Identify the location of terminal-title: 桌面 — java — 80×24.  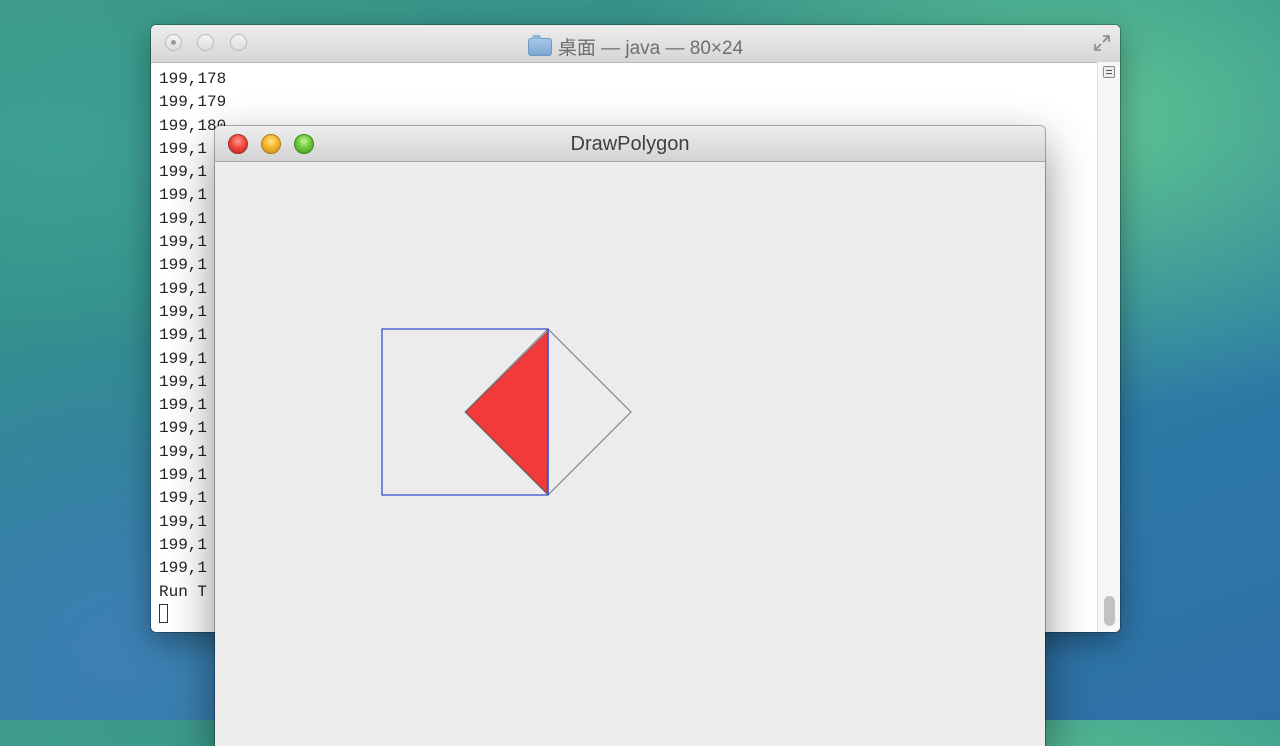
(635, 46).